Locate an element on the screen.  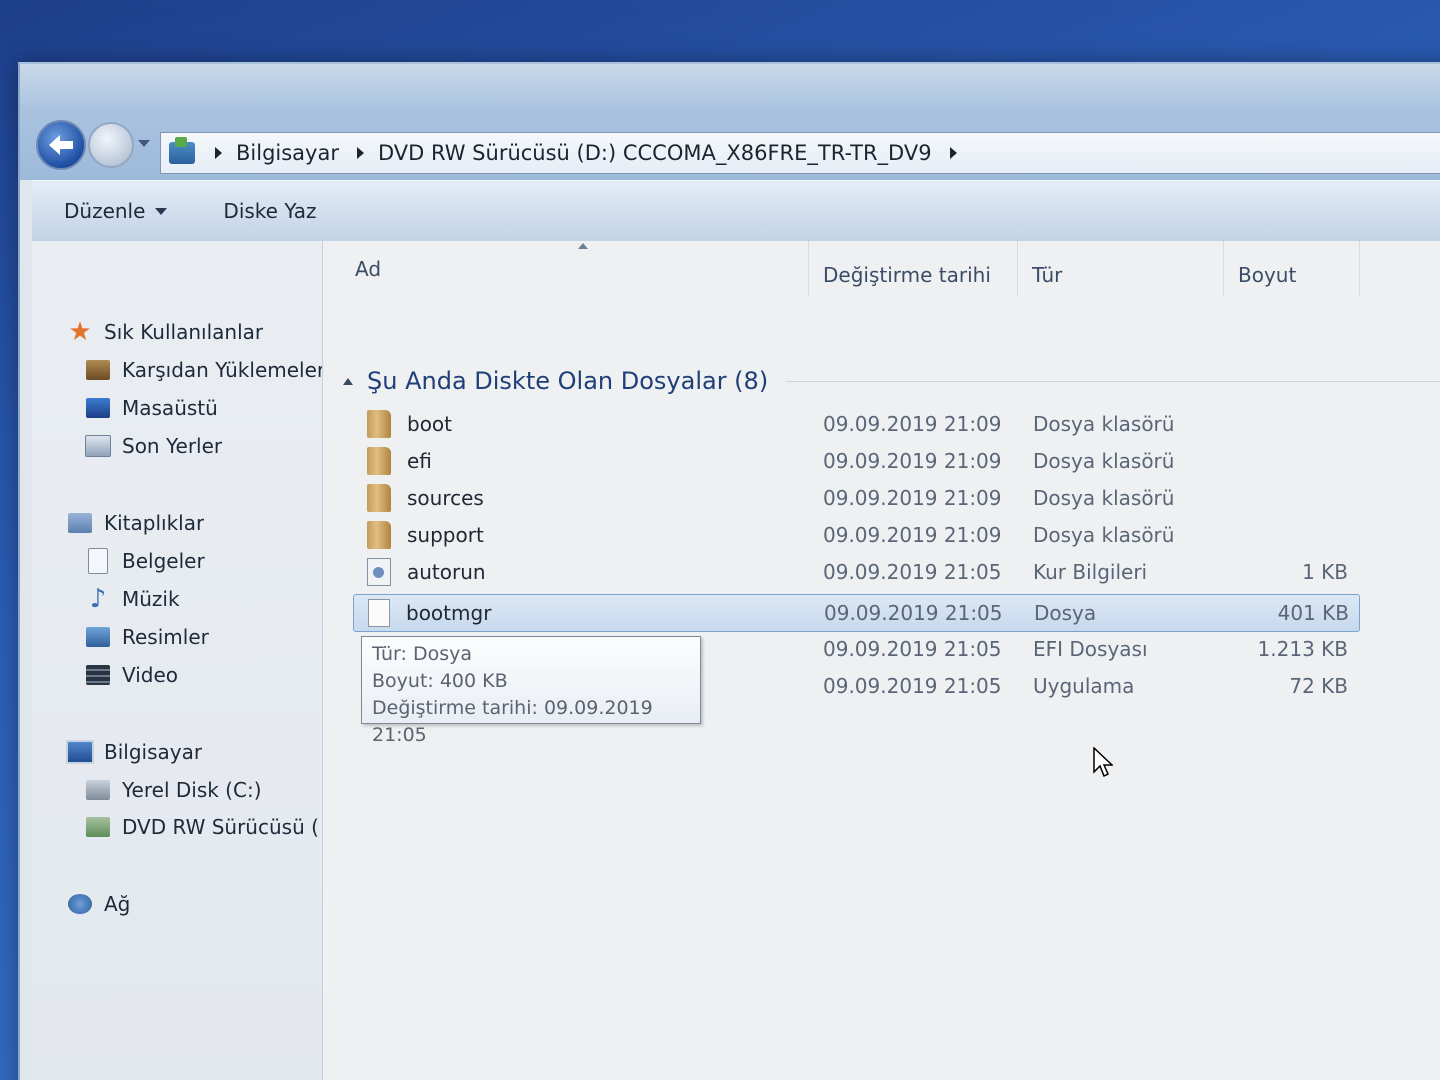
nav-item-label: Yerel Disk (C:) is located at coordinates (192, 790).